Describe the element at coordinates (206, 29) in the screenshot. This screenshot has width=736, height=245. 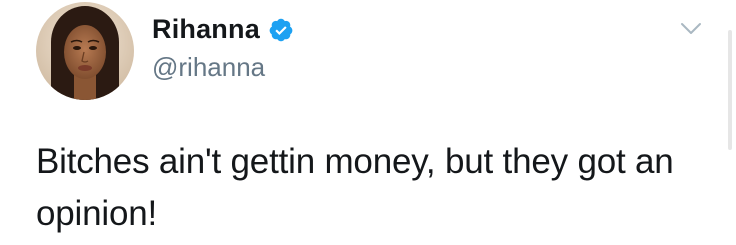
I see `author-display-name: Rihanna` at that location.